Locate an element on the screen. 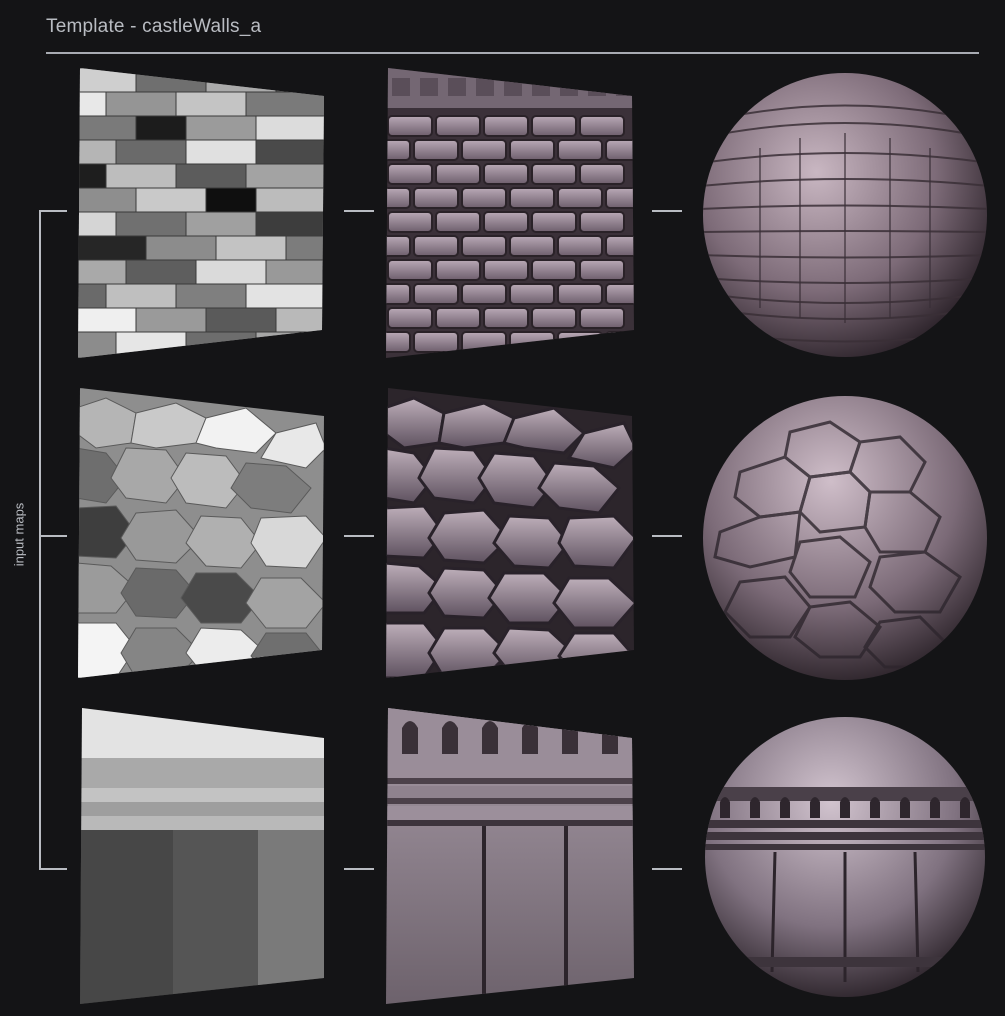 This screenshot has height=1016, width=1005. cobblestone-heightmap is located at coordinates (201, 533).